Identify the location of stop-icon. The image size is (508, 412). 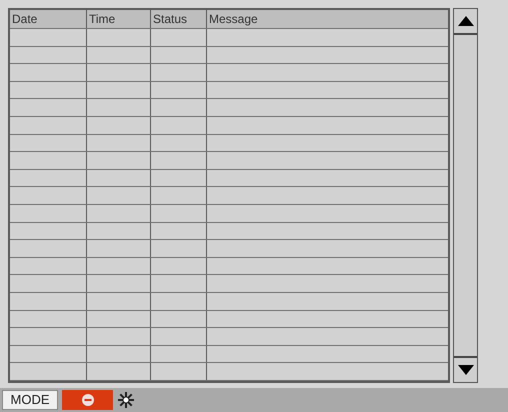
(88, 400).